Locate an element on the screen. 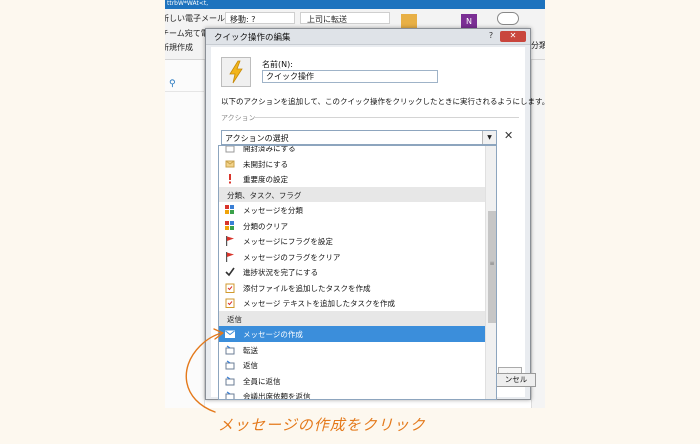 Image resolution: width=700 pixels, height=444 pixels. annotation-text: メッセージの作成をクリック is located at coordinates (322, 425).